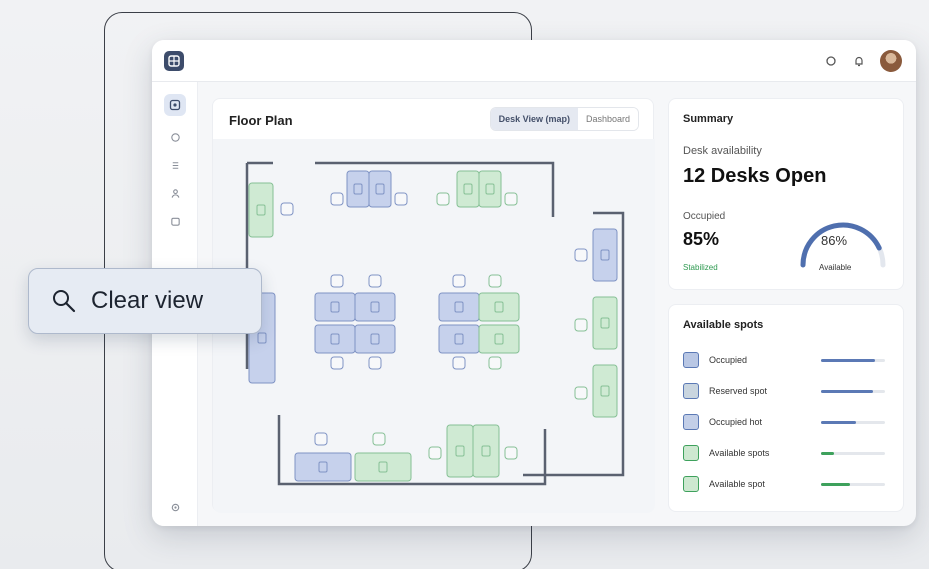 This screenshot has height=569, width=929. What do you see at coordinates (891, 61) in the screenshot?
I see `user-avatar` at bounding box center [891, 61].